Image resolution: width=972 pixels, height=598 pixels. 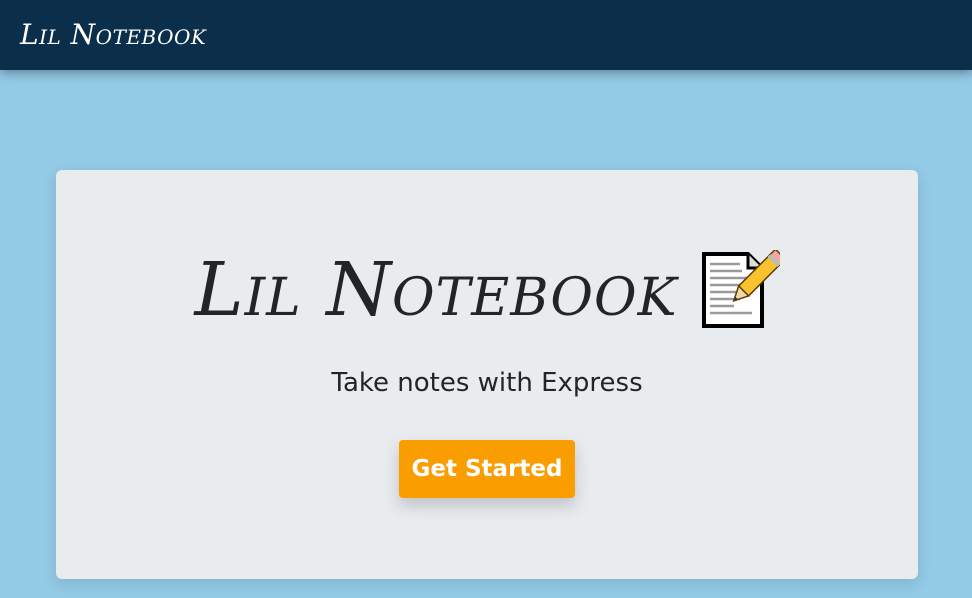 What do you see at coordinates (486, 35) in the screenshot?
I see `top-navbar: Lil Notebook` at bounding box center [486, 35].